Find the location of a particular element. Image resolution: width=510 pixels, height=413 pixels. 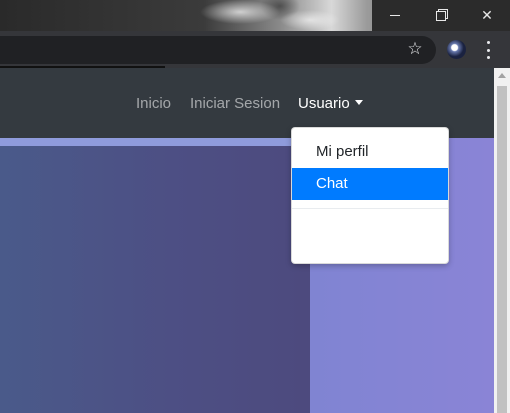

scroll-up-icon is located at coordinates (502, 75).